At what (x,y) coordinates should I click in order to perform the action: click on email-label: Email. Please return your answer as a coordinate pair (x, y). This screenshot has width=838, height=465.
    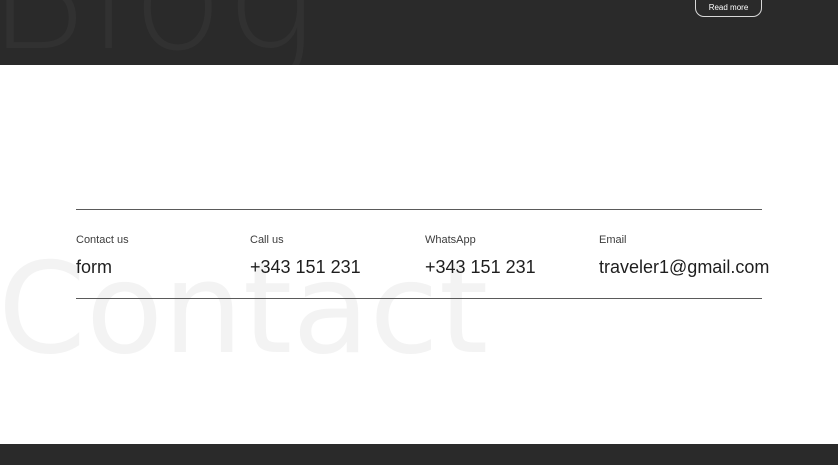
    Looking at the image, I should click on (613, 240).